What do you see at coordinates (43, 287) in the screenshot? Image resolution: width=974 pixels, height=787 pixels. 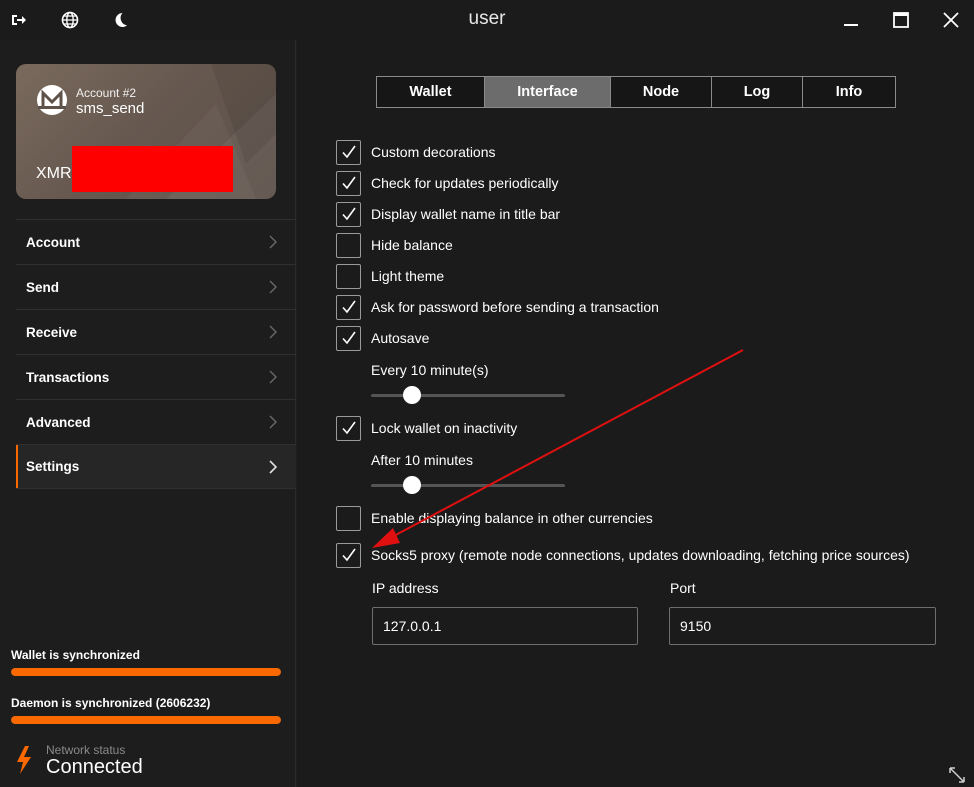 I see `sidebar-item-label: Send` at bounding box center [43, 287].